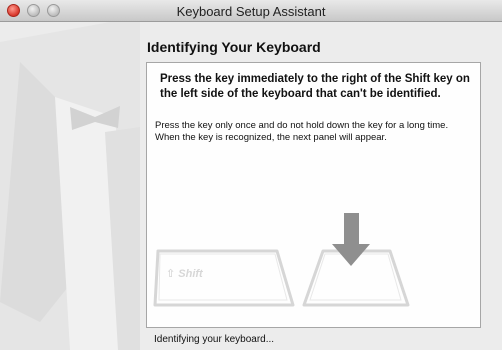 This screenshot has height=350, width=502. Describe the element at coordinates (184, 274) in the screenshot. I see `shift-key-label: ⇧ Shift` at that location.